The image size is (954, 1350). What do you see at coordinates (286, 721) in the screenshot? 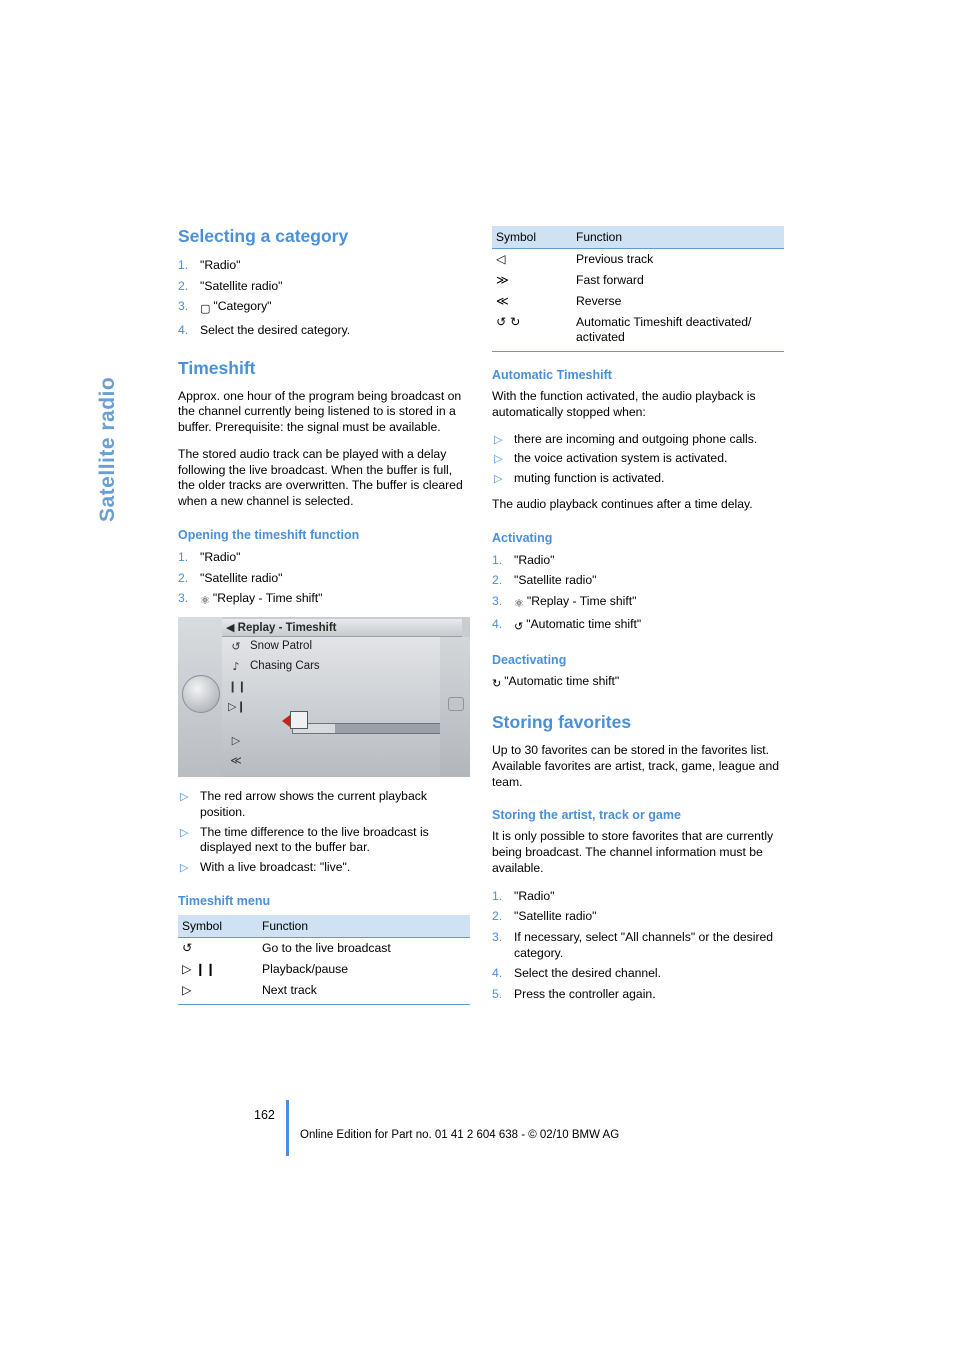
I see `playback-position-arrow-icon` at bounding box center [286, 721].